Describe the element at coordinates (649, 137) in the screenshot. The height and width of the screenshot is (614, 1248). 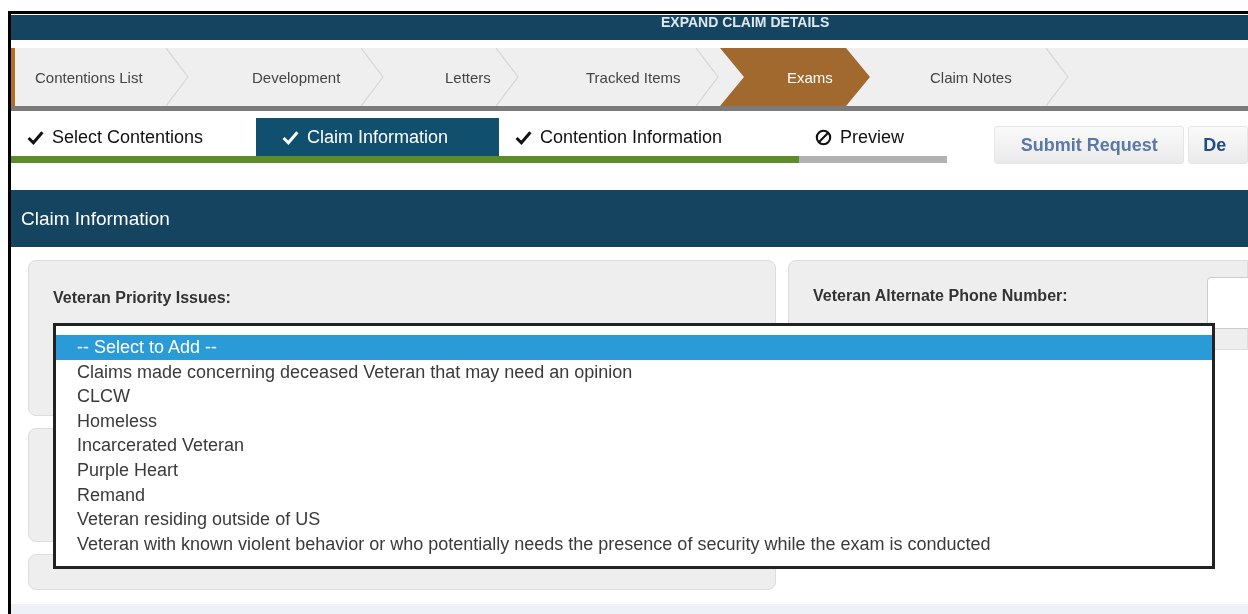
I see `wizard-step: Contention Information` at that location.